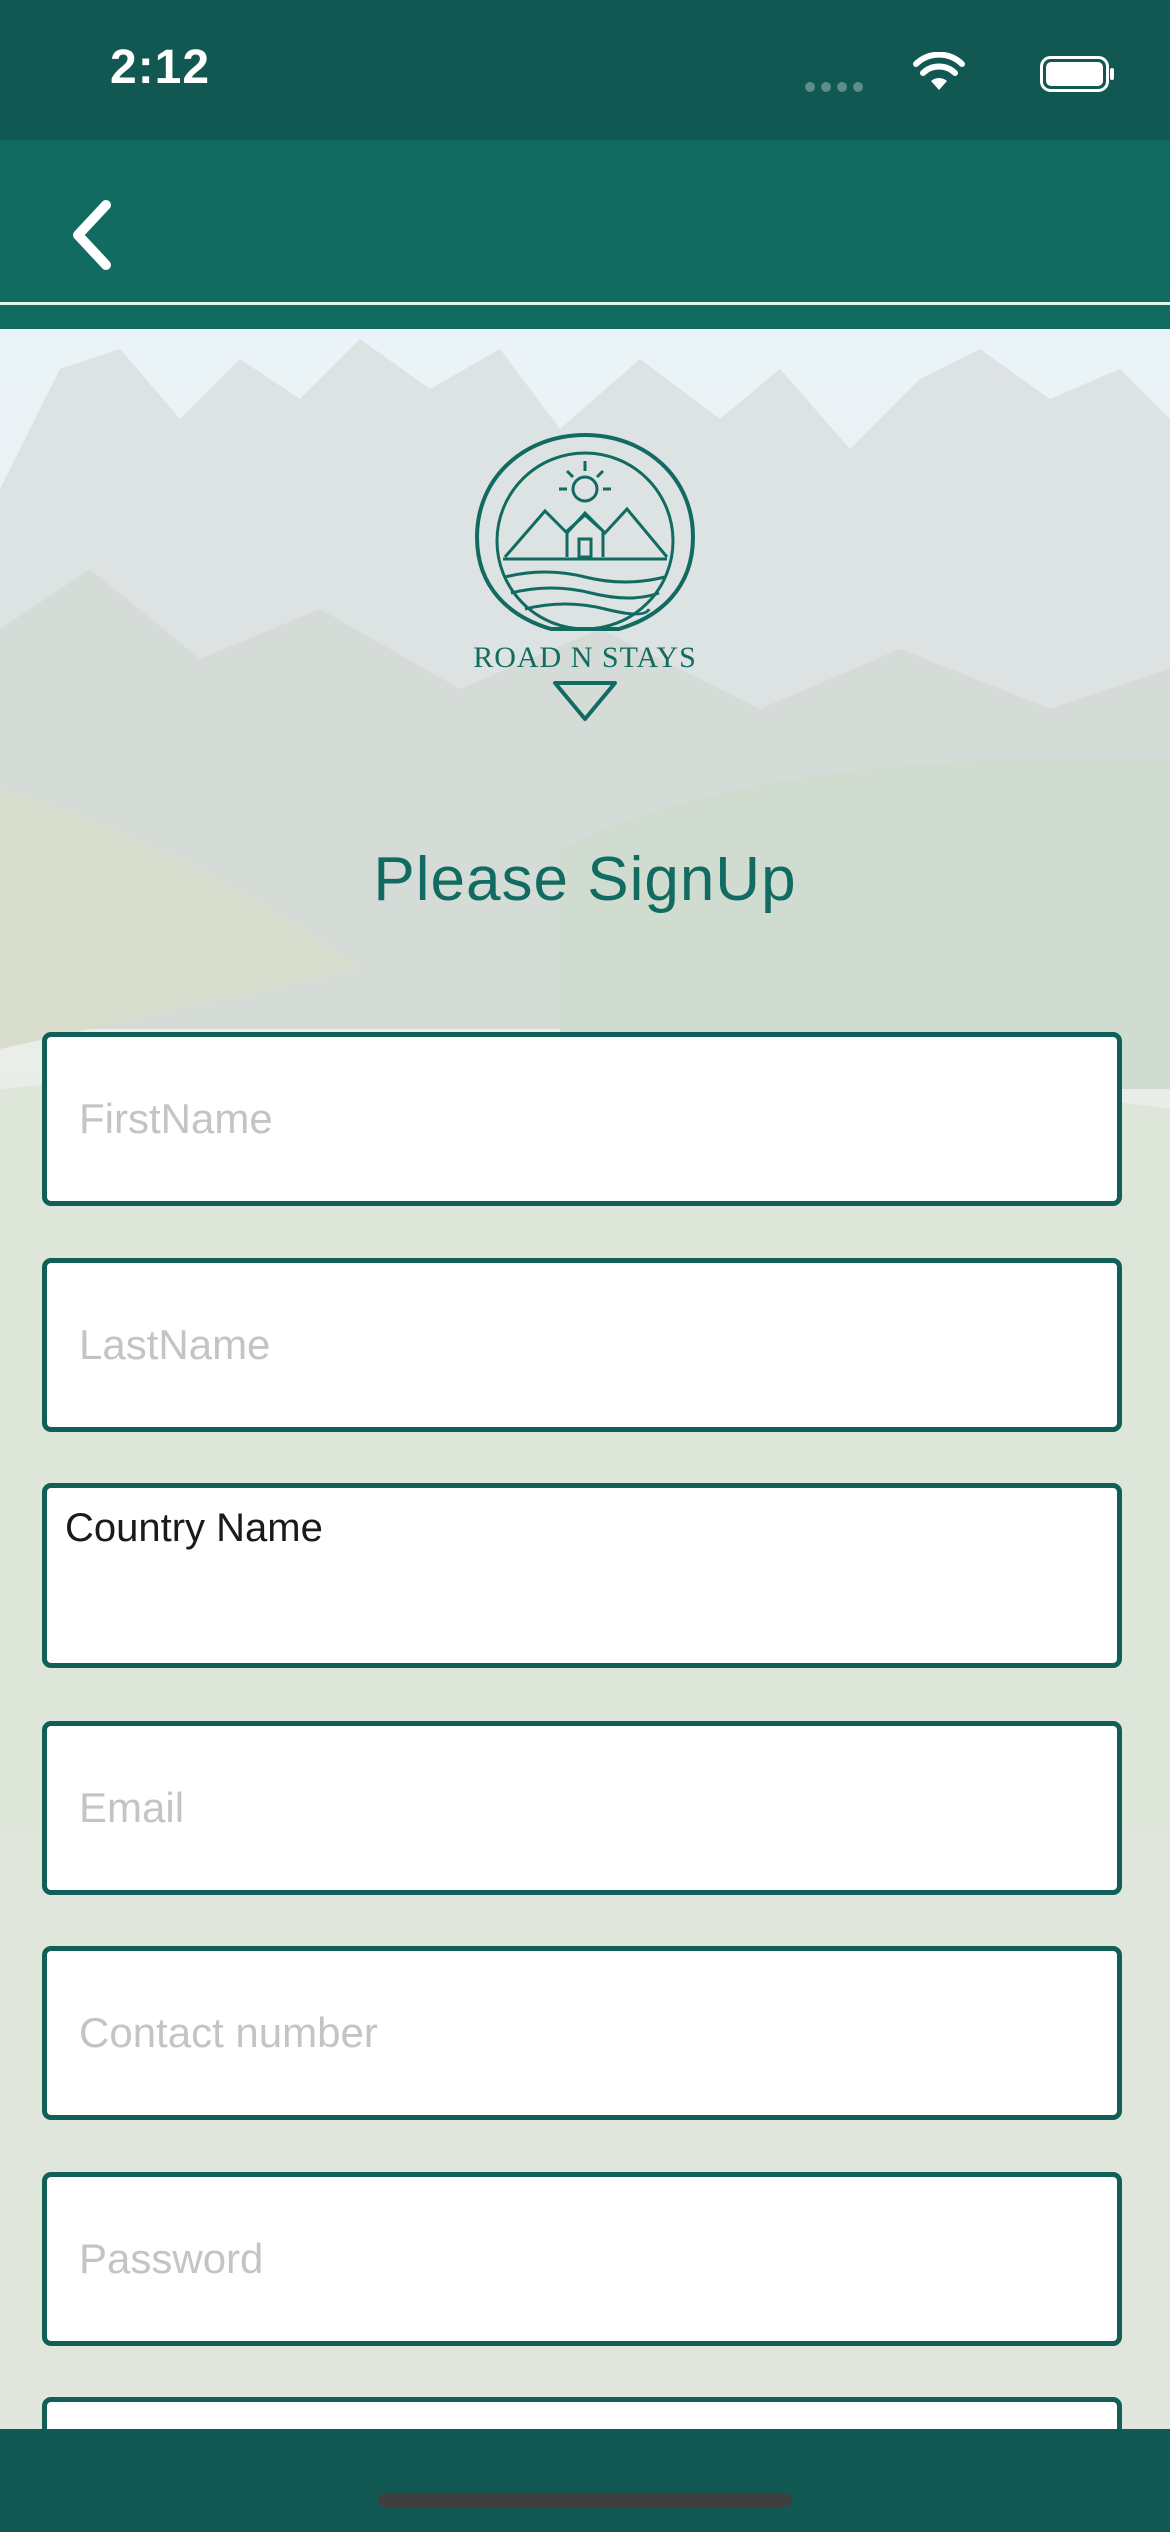 The width and height of the screenshot is (1170, 2532). What do you see at coordinates (582, 2413) in the screenshot?
I see `next-field-partial` at bounding box center [582, 2413].